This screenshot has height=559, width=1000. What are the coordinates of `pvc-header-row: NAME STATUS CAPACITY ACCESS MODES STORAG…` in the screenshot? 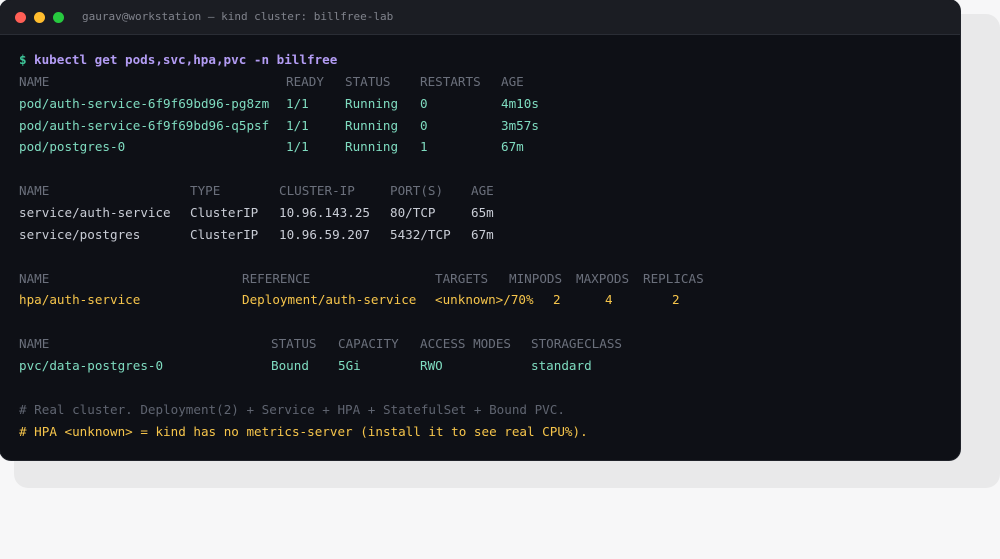 It's located at (320, 344).